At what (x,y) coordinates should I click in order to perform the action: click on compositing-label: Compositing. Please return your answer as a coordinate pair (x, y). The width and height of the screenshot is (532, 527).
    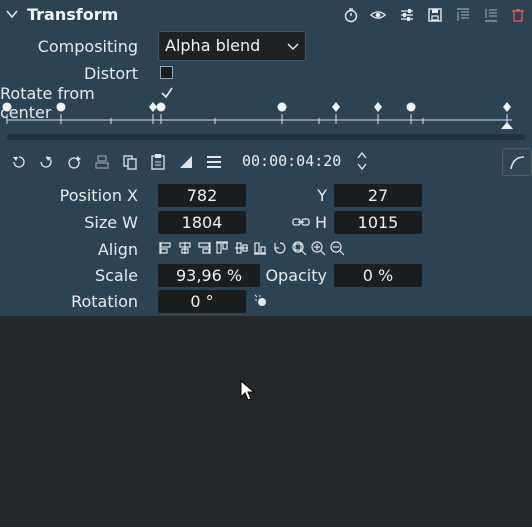
    Looking at the image, I should click on (87, 46).